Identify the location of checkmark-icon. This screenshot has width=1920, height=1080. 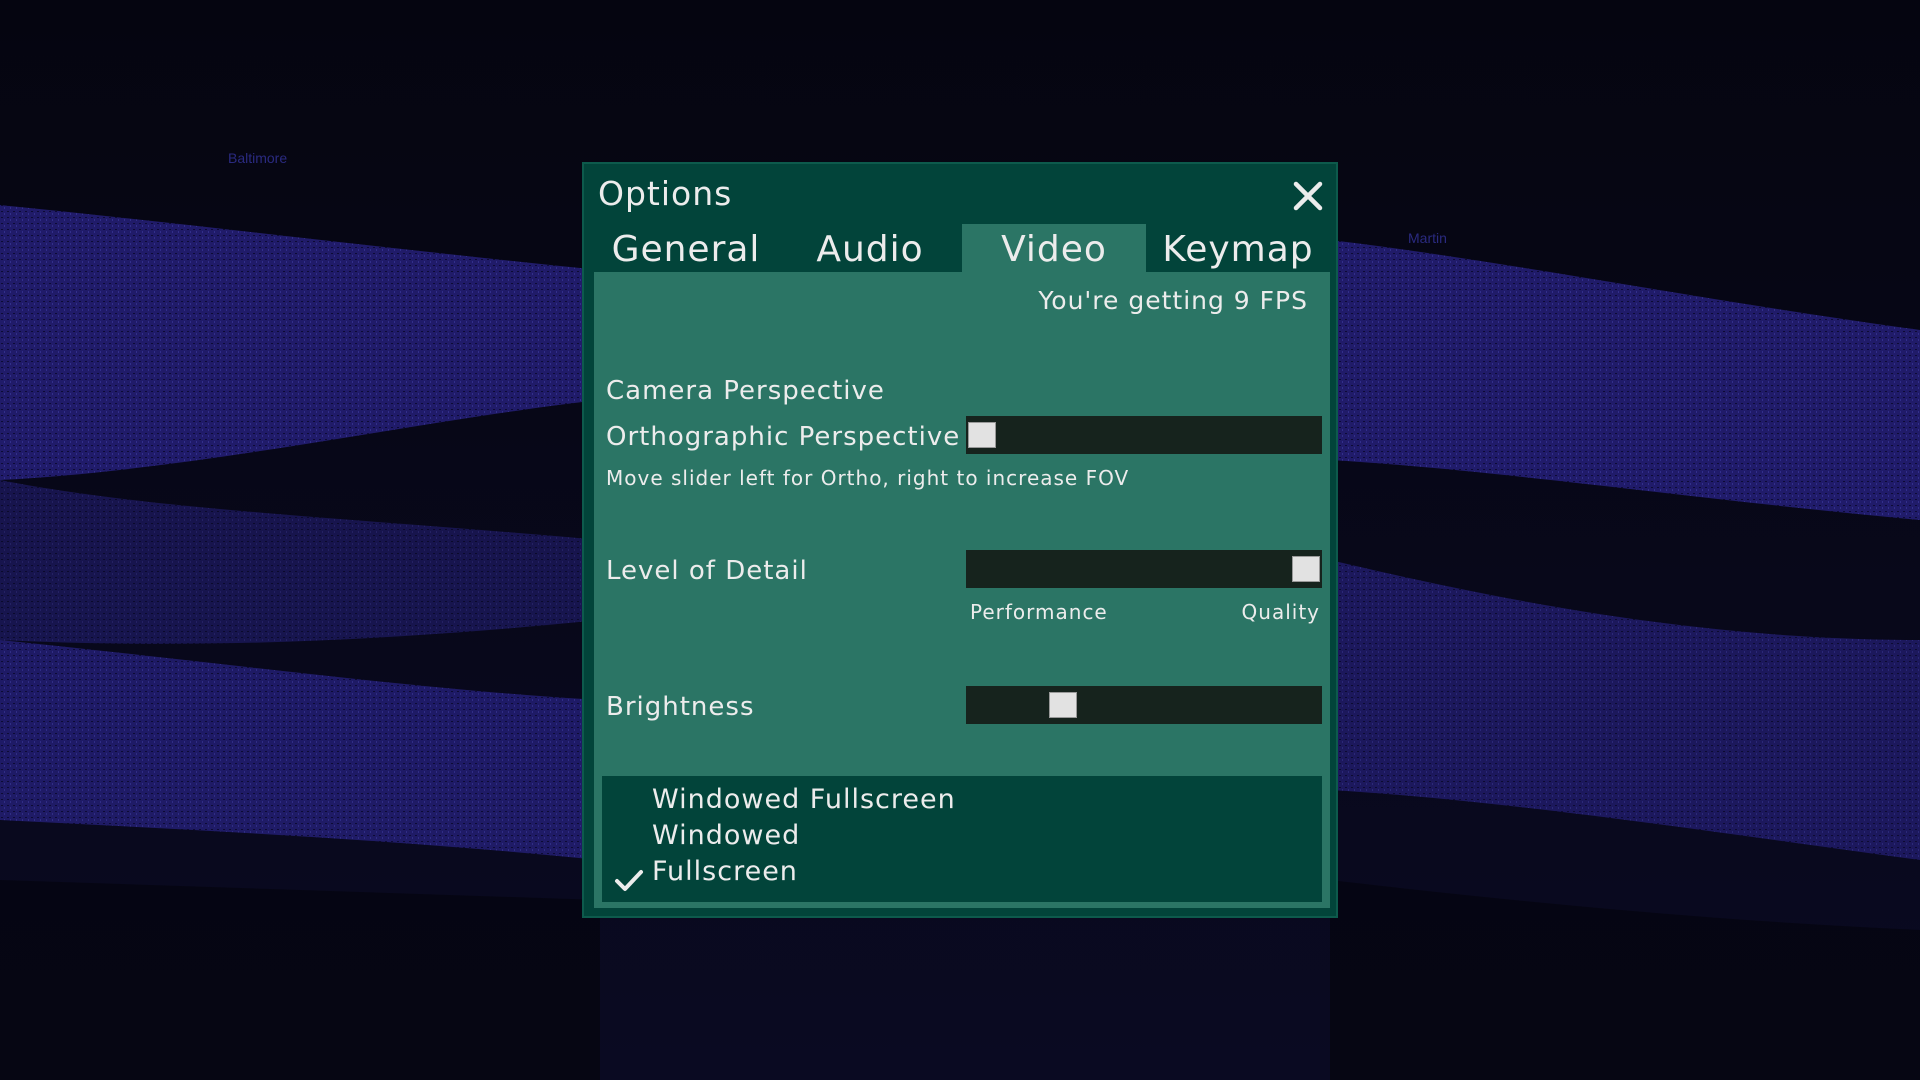
(629, 880).